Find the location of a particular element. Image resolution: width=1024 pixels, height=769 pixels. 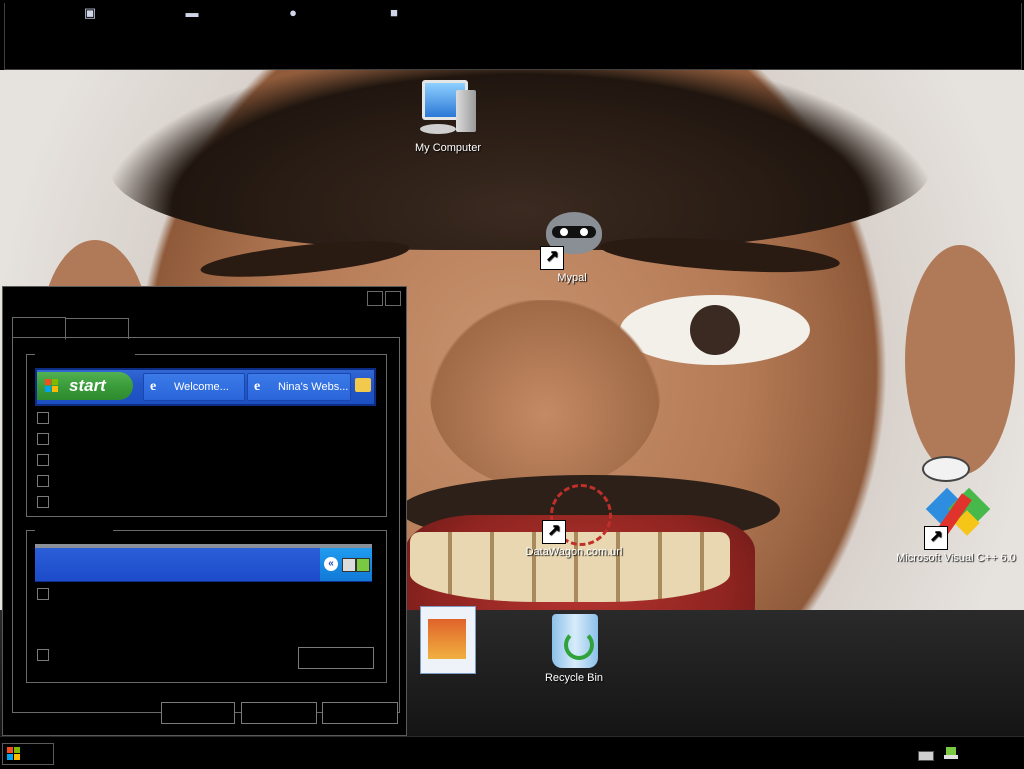

hide-inactive-icons-checkbox is located at coordinates (43, 655).